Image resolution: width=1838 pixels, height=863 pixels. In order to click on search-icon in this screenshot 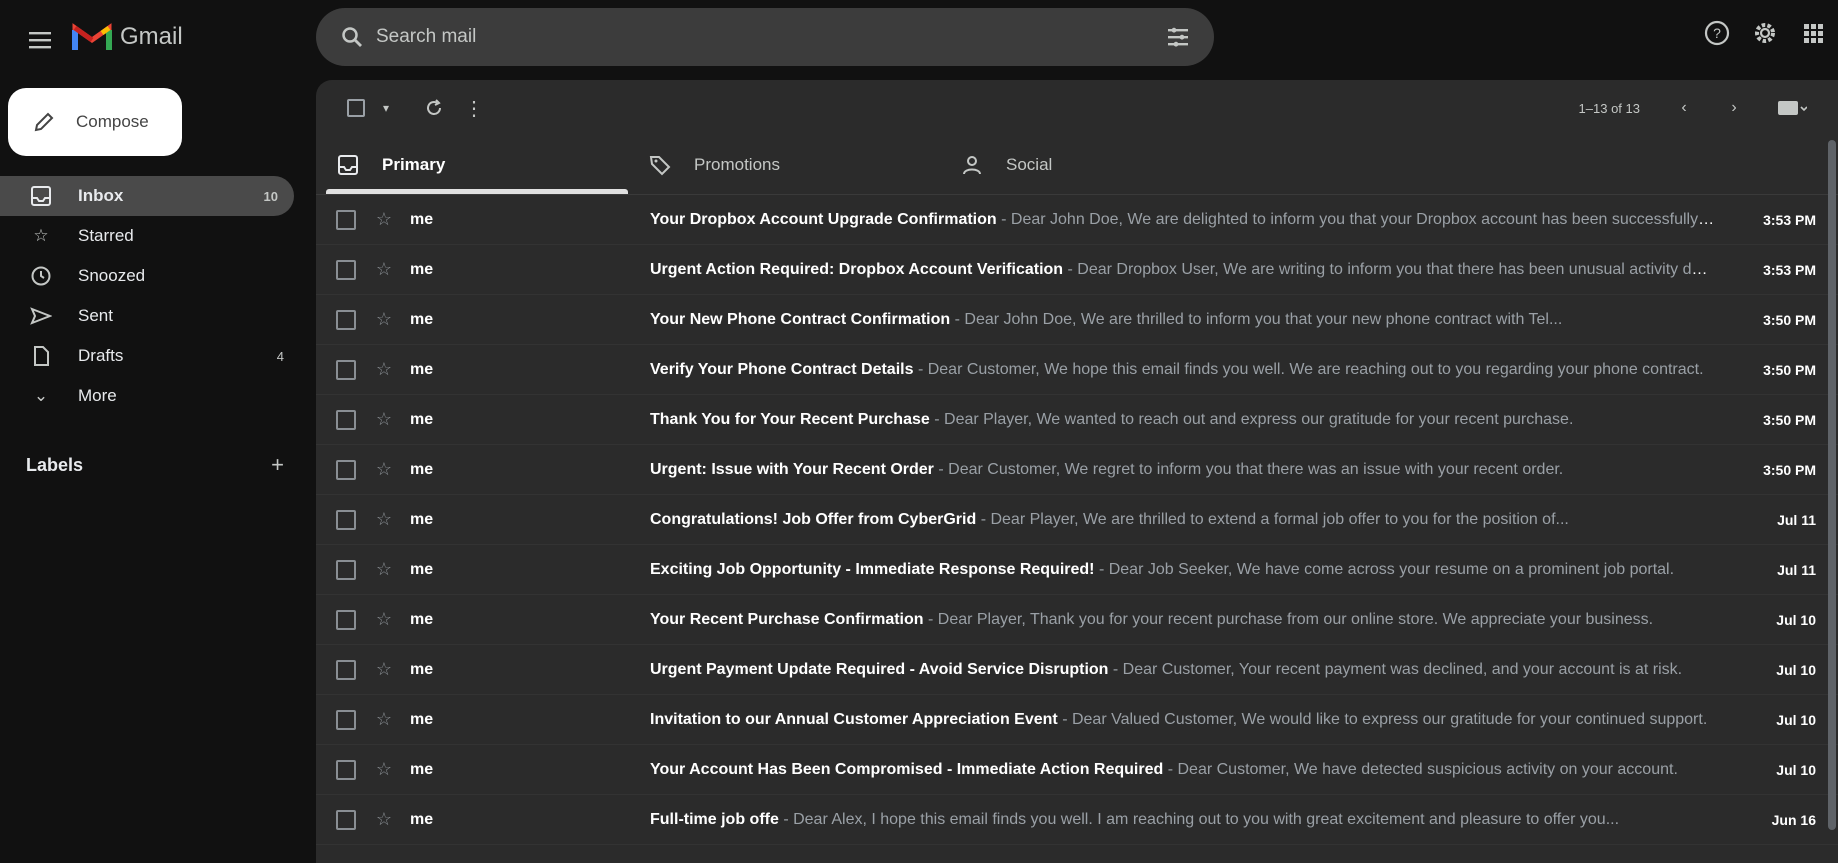, I will do `click(352, 37)`.